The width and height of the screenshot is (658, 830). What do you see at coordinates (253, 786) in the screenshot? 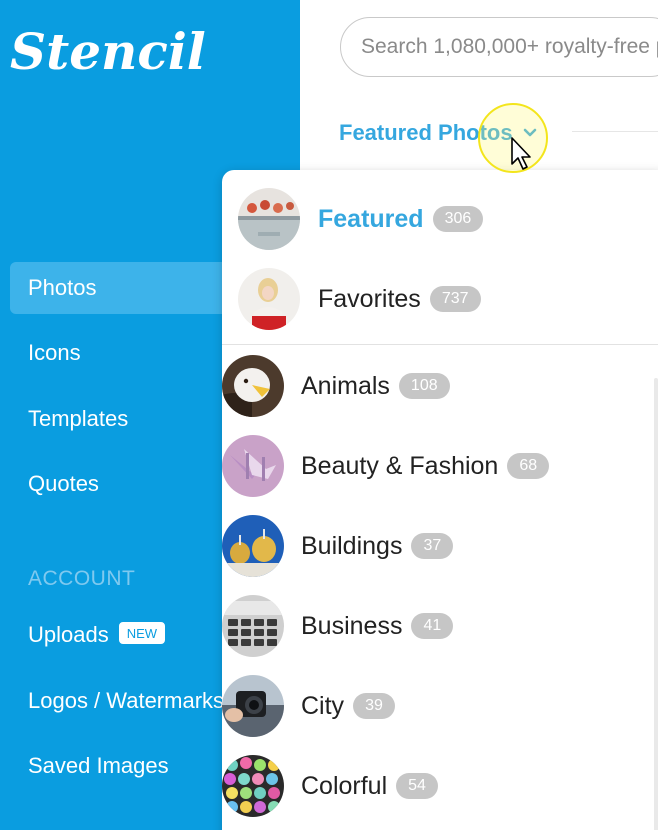
I see `dots-thumb` at bounding box center [253, 786].